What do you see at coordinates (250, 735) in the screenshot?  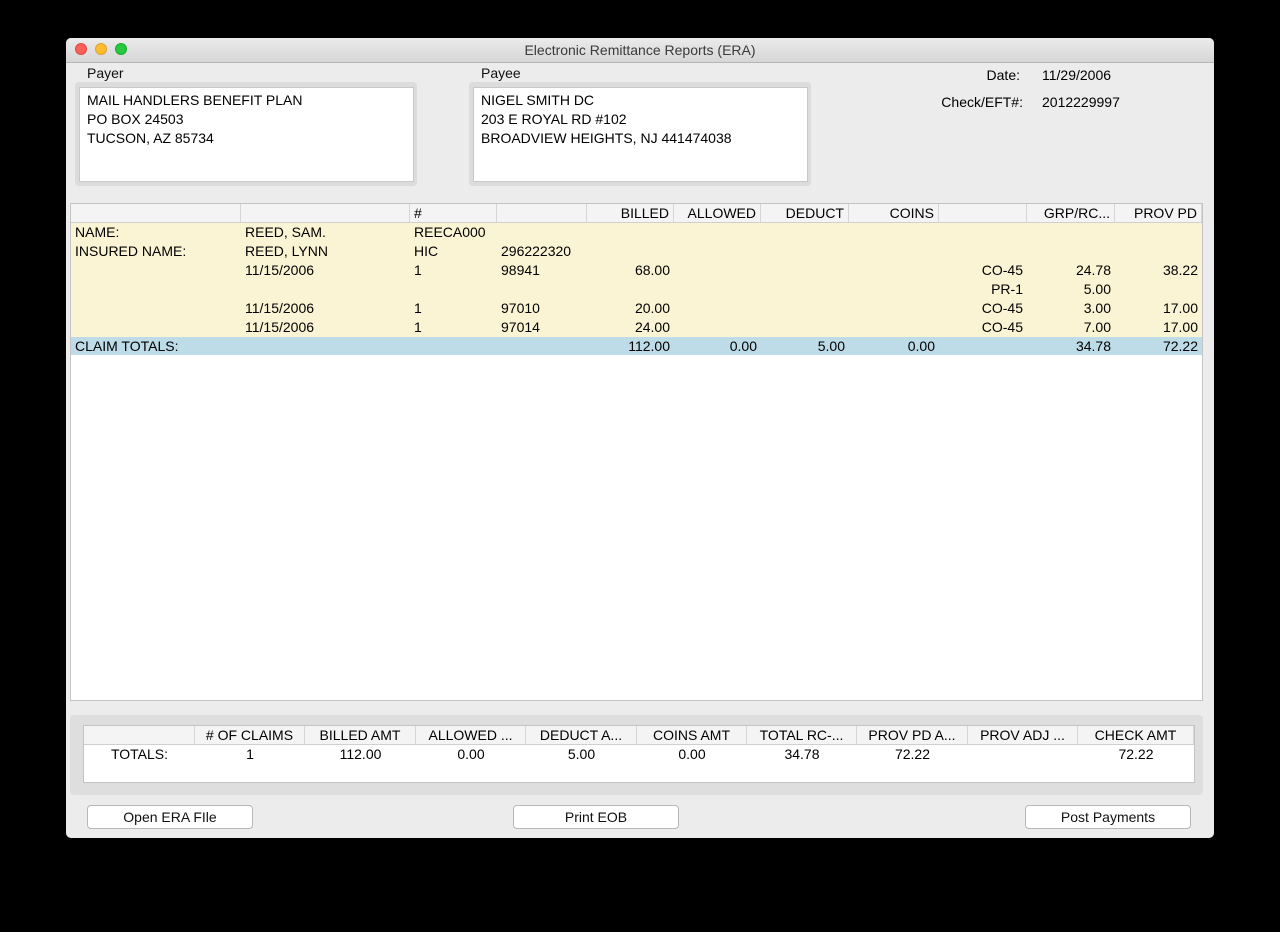 I see `totals-column-header: # OF CLAIMS` at bounding box center [250, 735].